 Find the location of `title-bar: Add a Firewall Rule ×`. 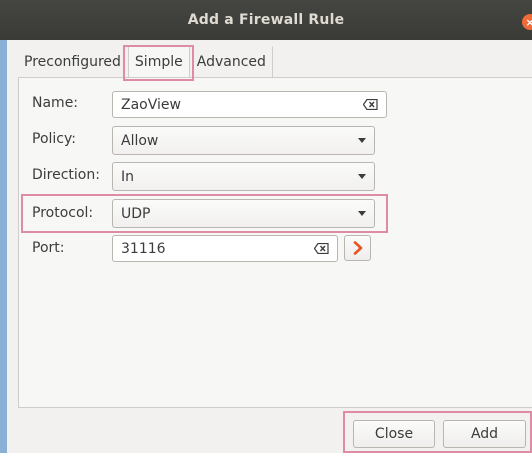

title-bar: Add a Firewall Rule × is located at coordinates (266, 20).